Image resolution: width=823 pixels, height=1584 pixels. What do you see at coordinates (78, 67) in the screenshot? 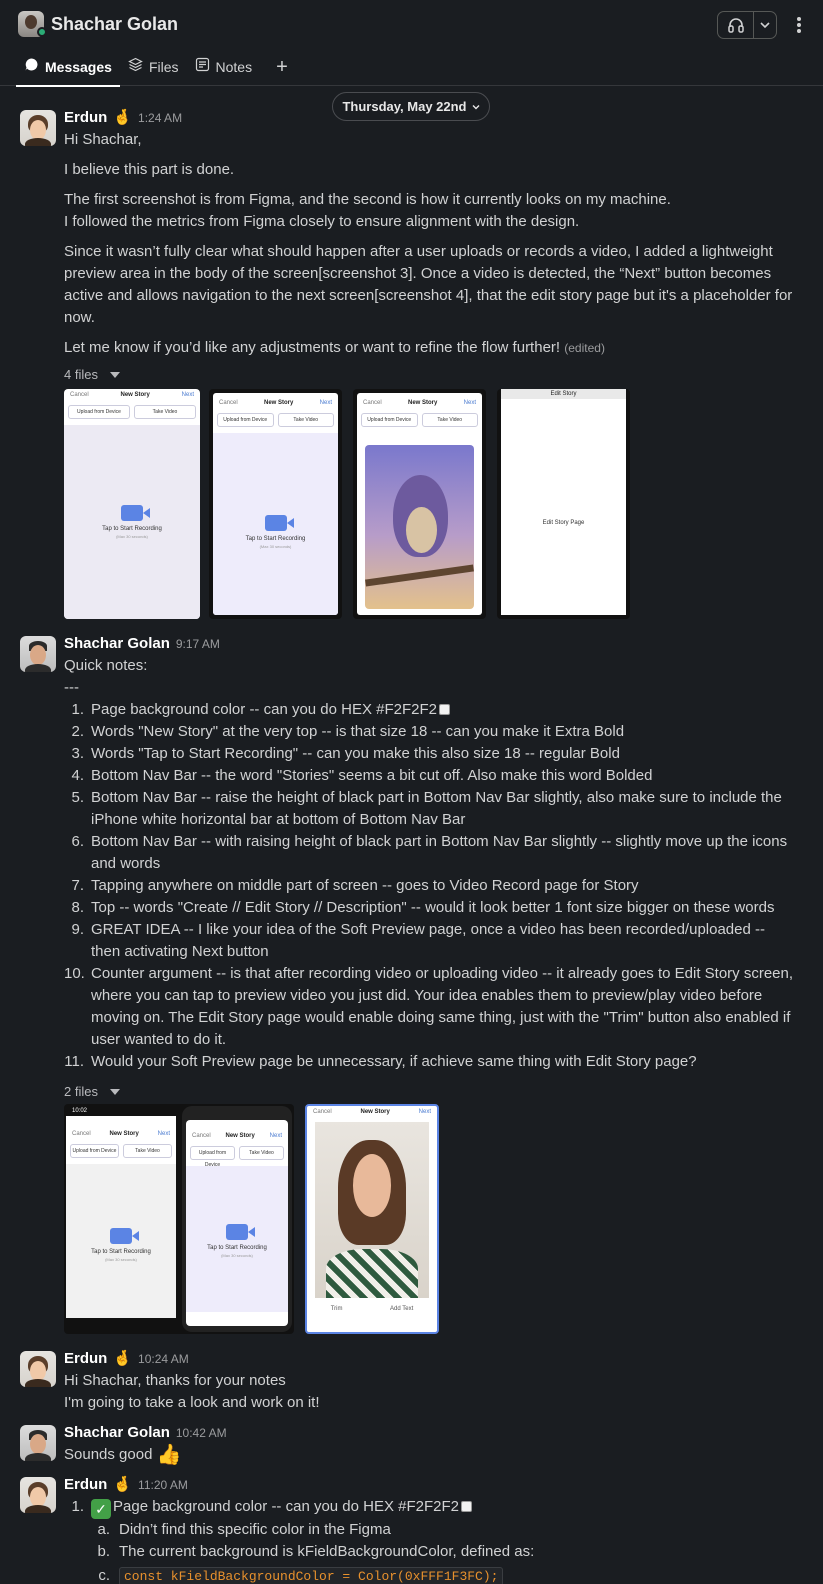
I see `tab-label: Messages` at bounding box center [78, 67].